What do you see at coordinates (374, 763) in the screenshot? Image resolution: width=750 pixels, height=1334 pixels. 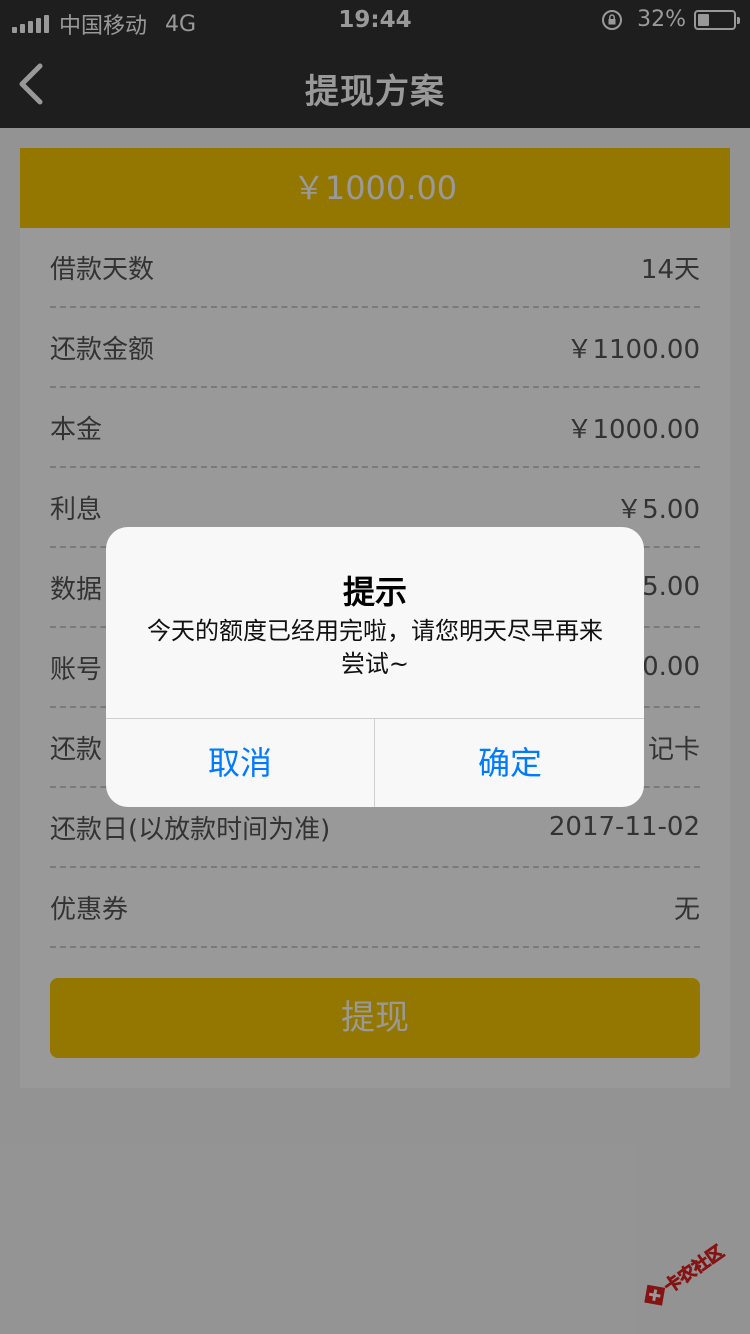 I see `alert-button-divider` at bounding box center [374, 763].